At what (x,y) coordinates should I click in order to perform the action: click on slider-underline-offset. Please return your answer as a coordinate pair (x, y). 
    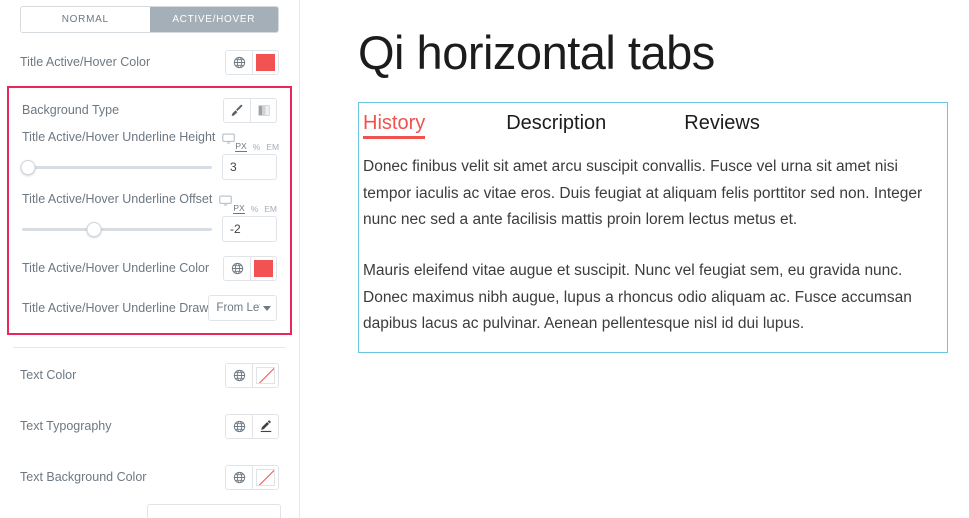
    Looking at the image, I should click on (117, 229).